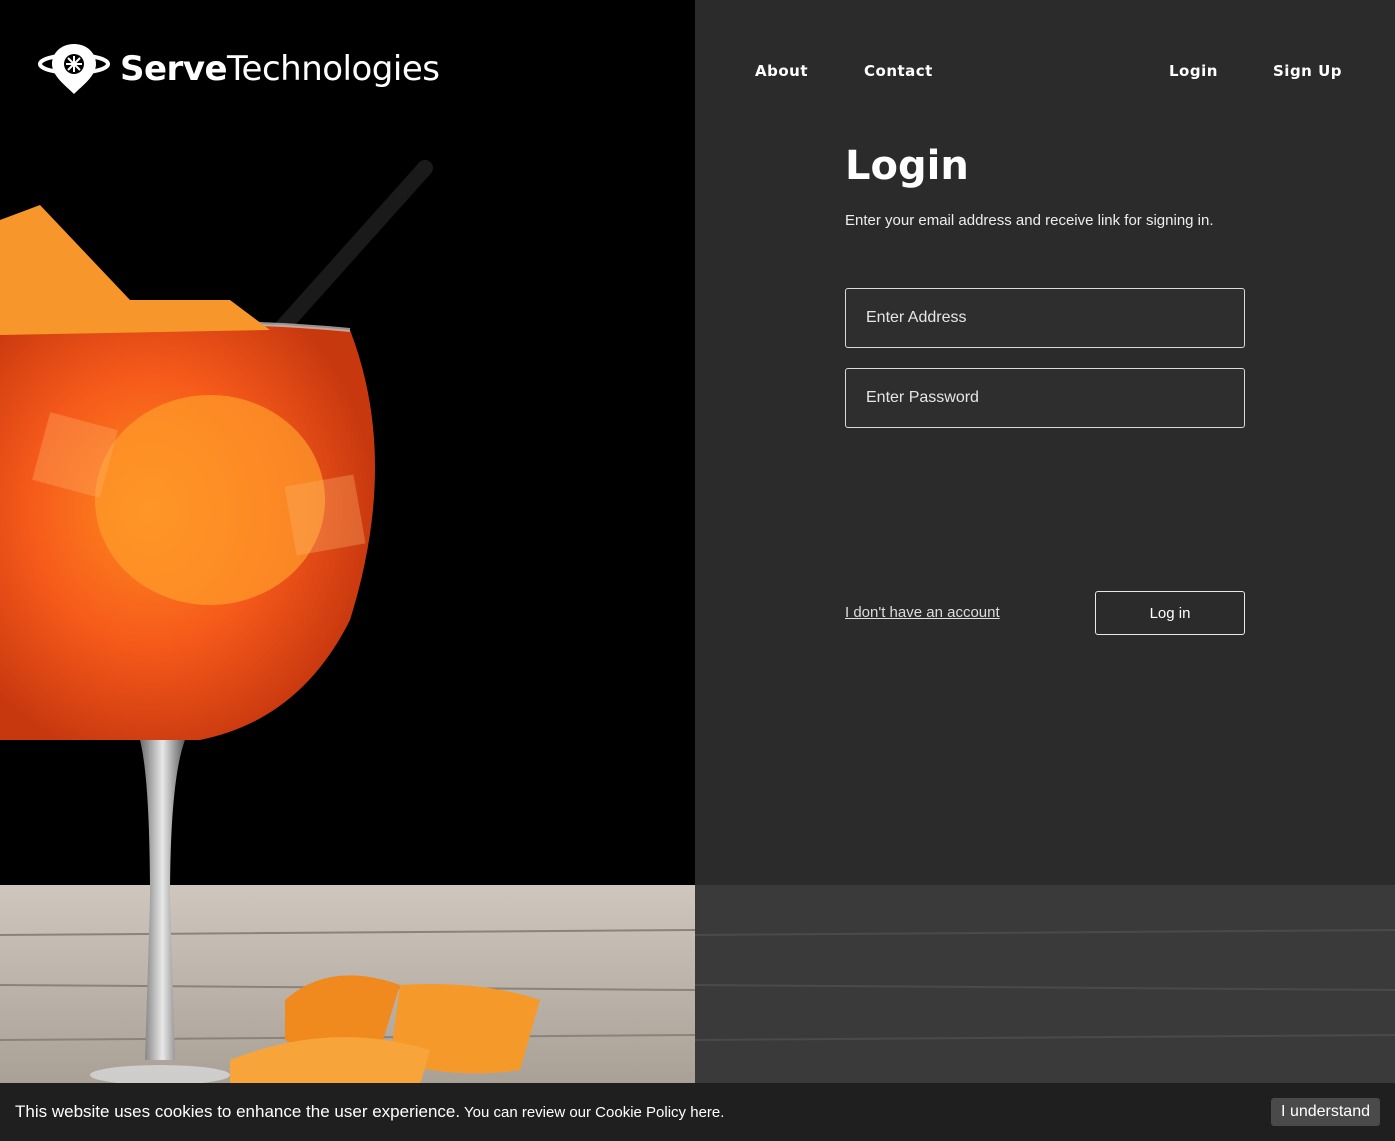 The width and height of the screenshot is (1395, 1141). What do you see at coordinates (74, 69) in the screenshot?
I see `planet-ring-pin-icon` at bounding box center [74, 69].